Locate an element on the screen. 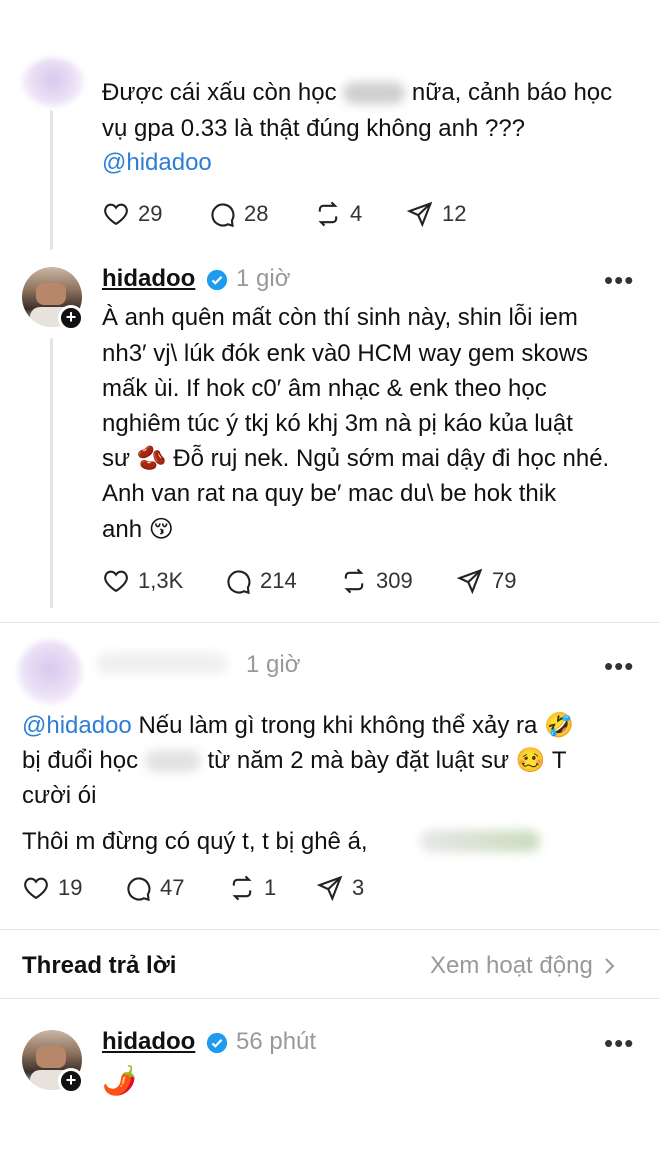 The width and height of the screenshot is (660, 1173). comment-text-line: Thôi m đừng có quý t, t bị ghê á, is located at coordinates (195, 842).